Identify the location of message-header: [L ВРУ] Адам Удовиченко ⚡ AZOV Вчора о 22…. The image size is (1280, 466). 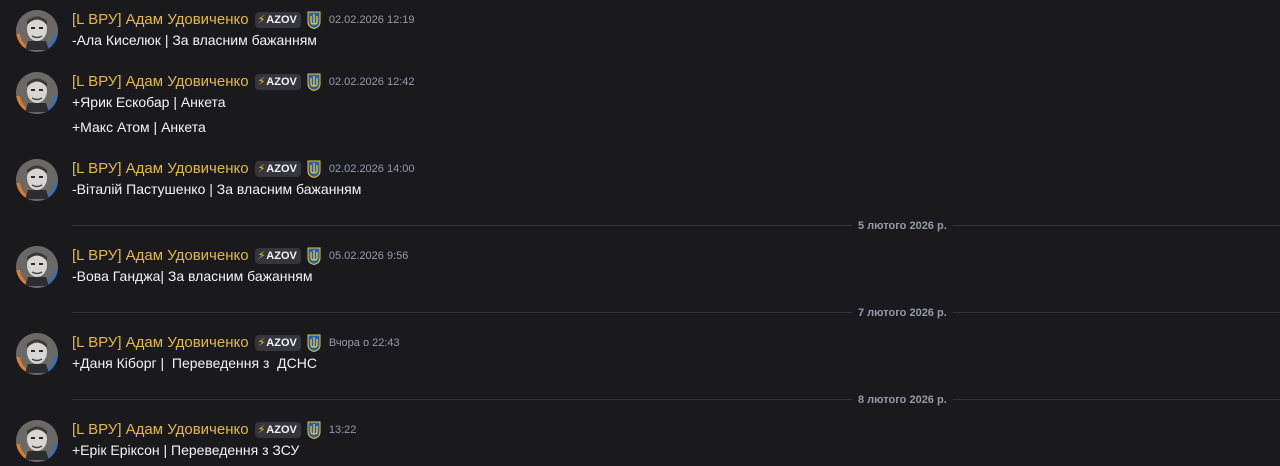
(236, 343).